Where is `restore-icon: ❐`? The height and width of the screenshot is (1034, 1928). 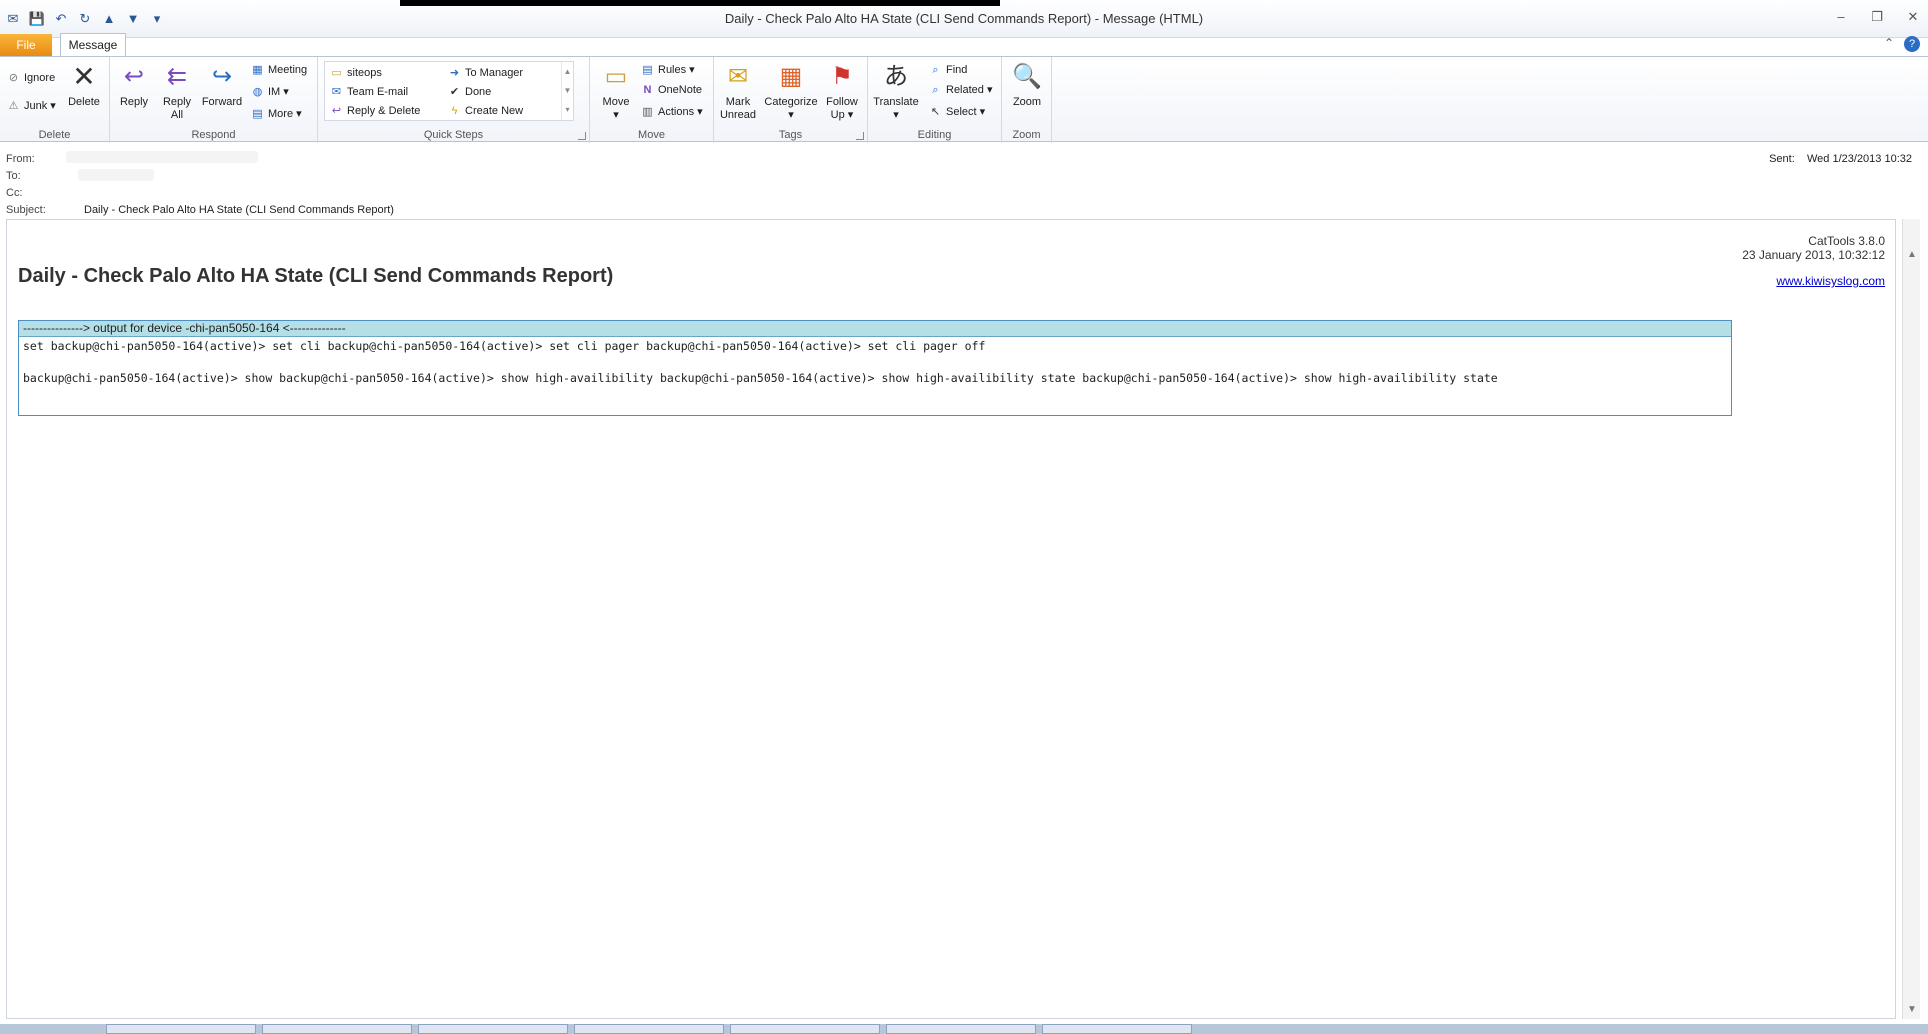 restore-icon: ❐ is located at coordinates (1877, 17).